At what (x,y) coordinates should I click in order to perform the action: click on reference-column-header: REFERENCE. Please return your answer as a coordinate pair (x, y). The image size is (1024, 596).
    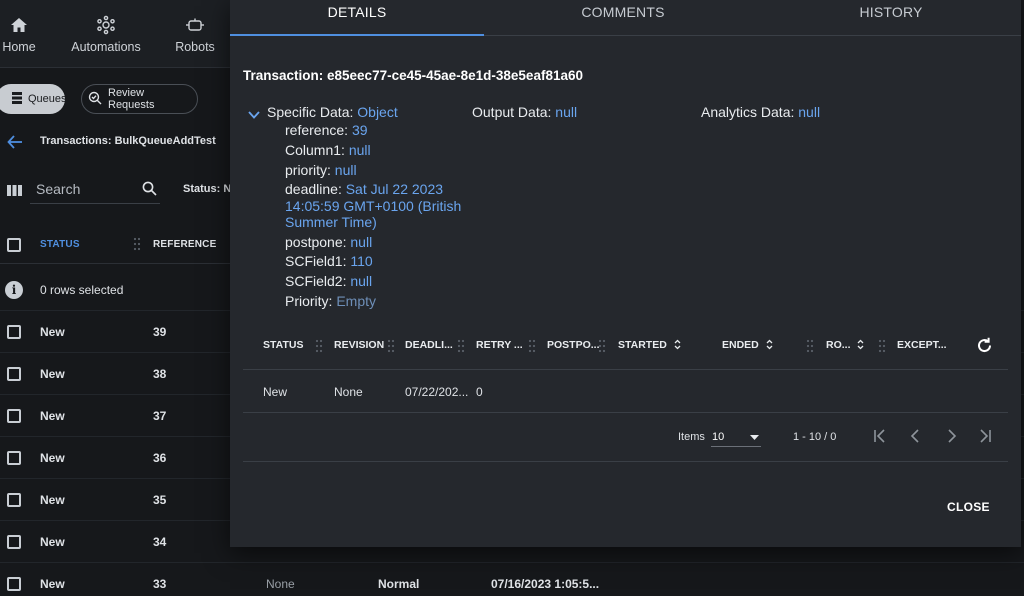
    Looking at the image, I should click on (184, 244).